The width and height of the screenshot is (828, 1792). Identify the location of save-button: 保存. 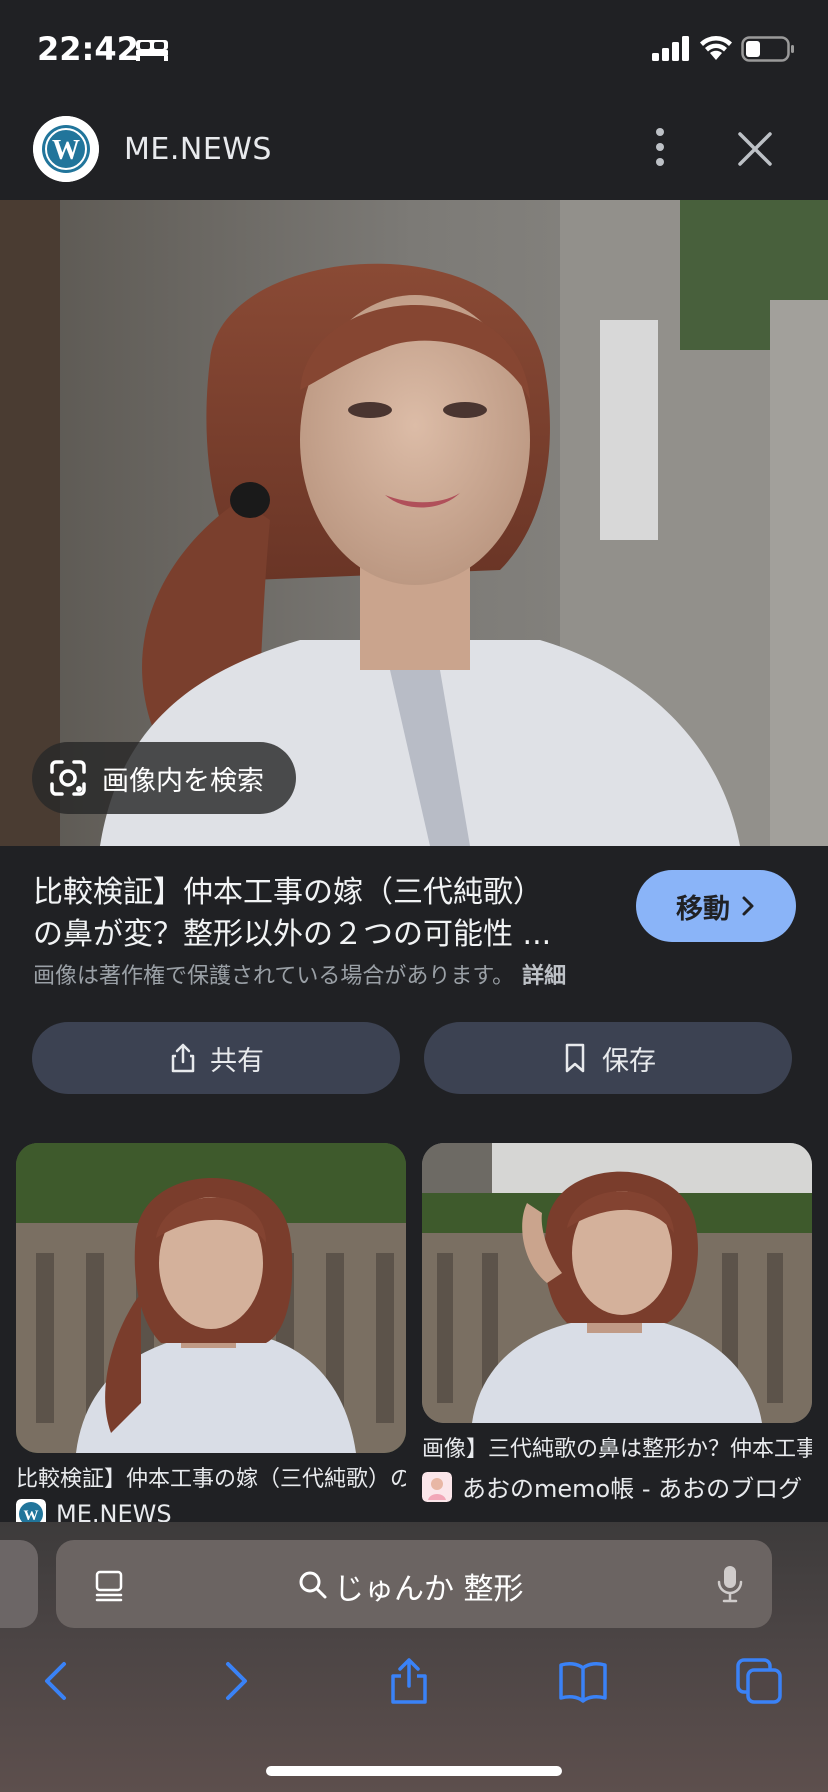
(608, 1058).